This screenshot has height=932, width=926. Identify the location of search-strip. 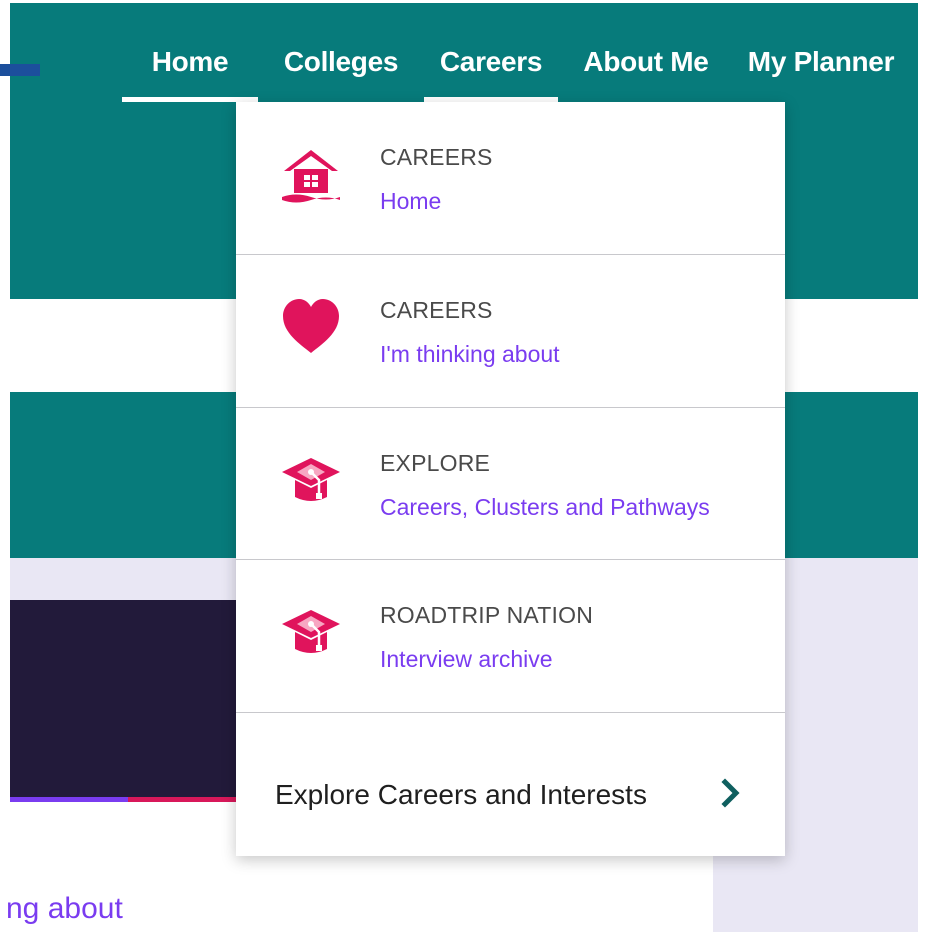
(123, 345).